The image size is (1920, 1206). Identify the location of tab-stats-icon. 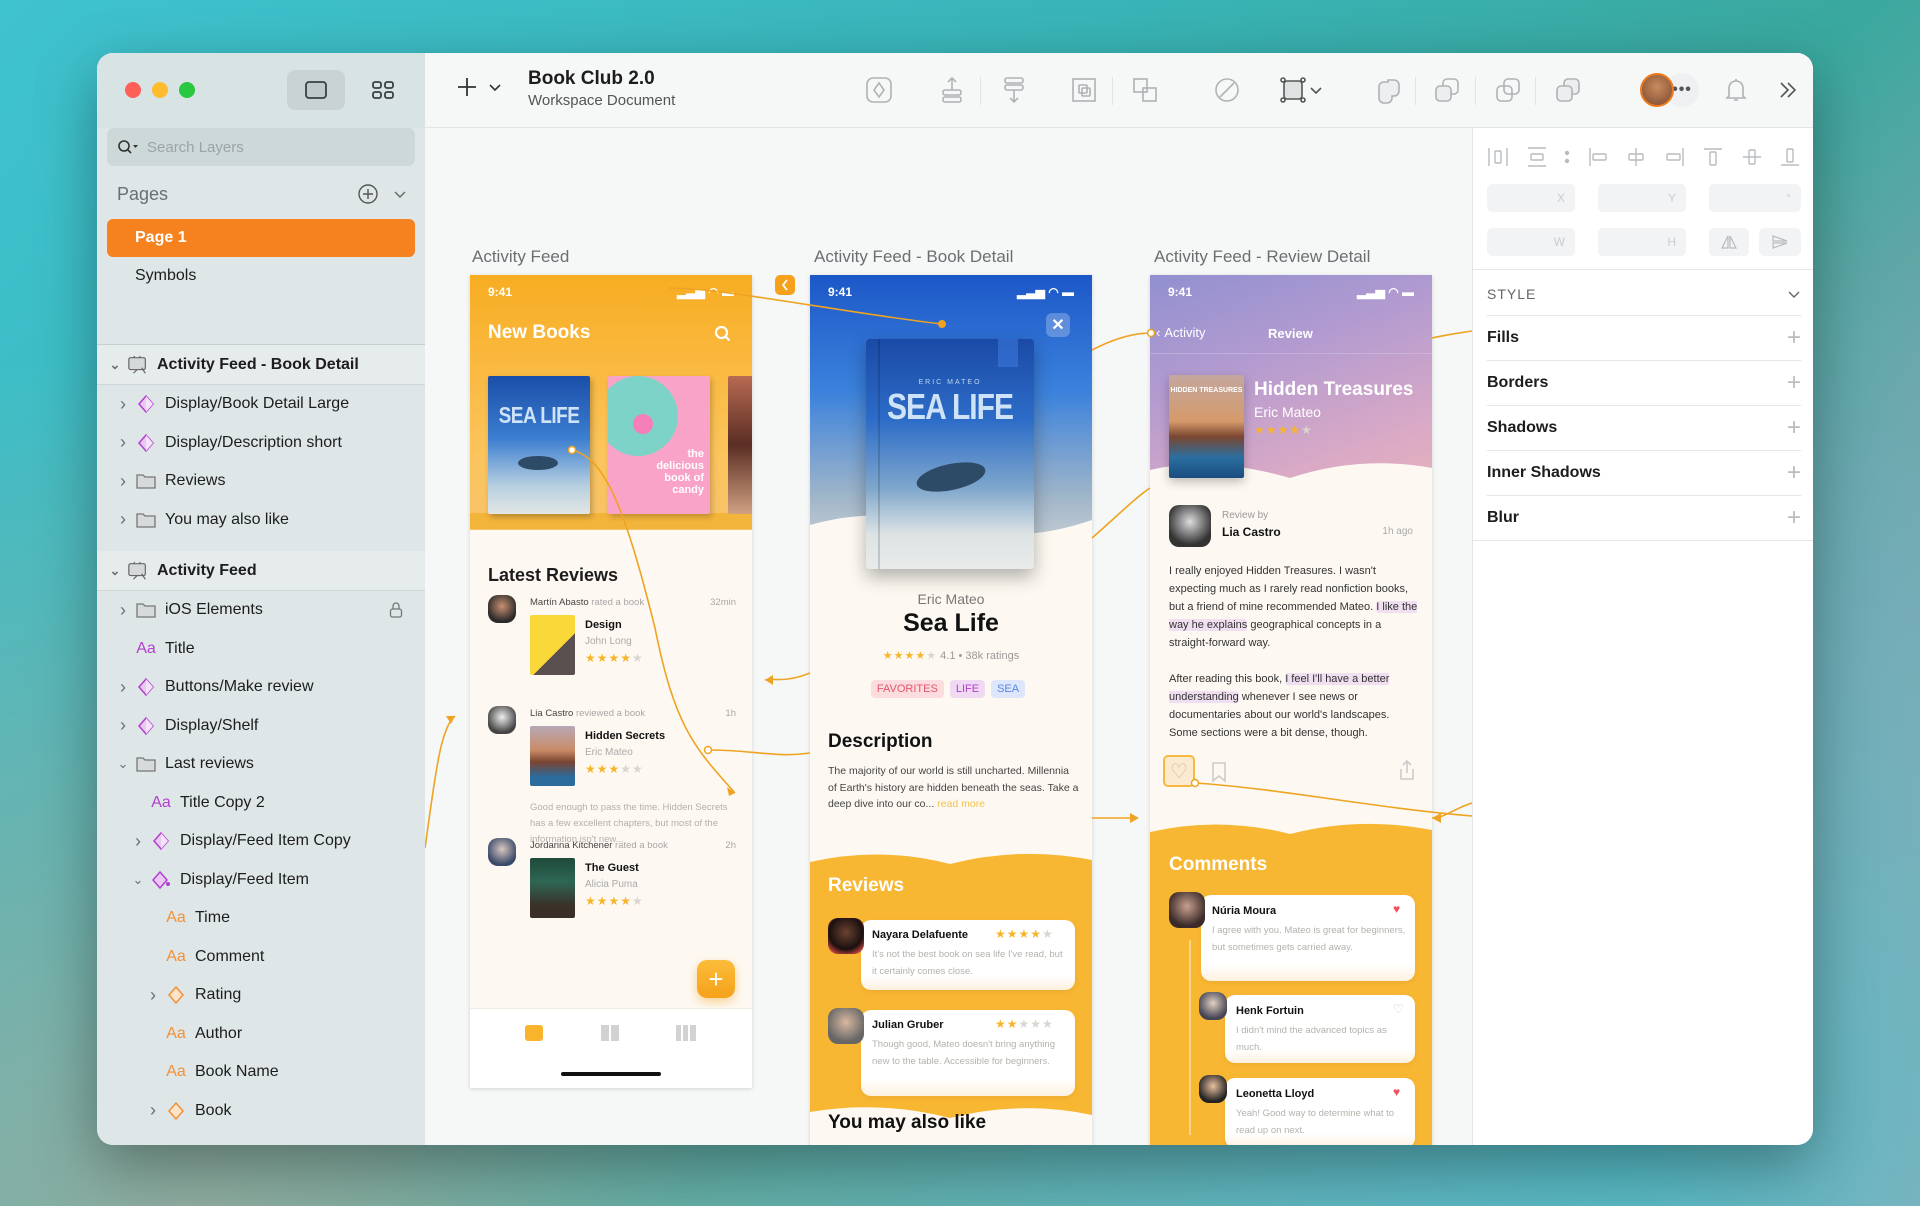
(686, 1033).